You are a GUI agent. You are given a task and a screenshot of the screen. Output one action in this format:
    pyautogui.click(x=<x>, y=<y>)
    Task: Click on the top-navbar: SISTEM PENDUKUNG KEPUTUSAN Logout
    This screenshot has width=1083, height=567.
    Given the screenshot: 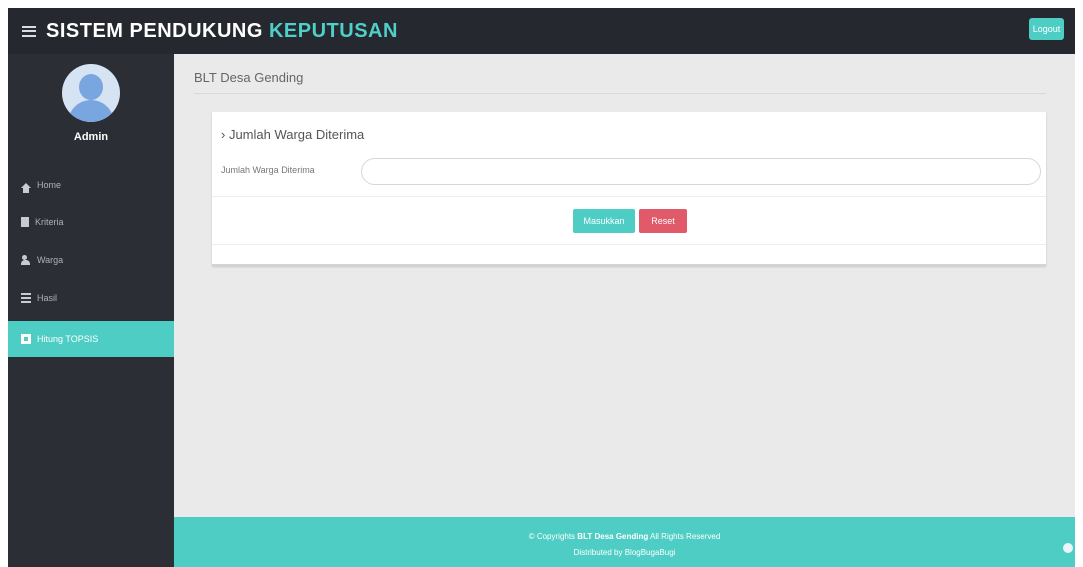 What is the action you would take?
    pyautogui.click(x=541, y=31)
    